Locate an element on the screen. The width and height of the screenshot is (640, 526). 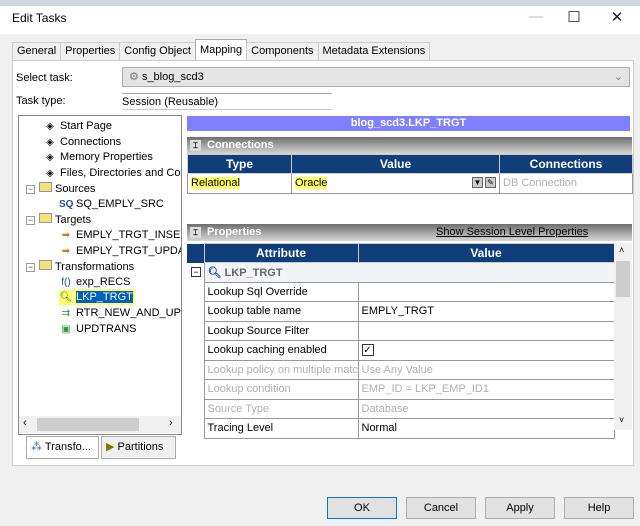
task-type-label: Task type: is located at coordinates (41, 101).